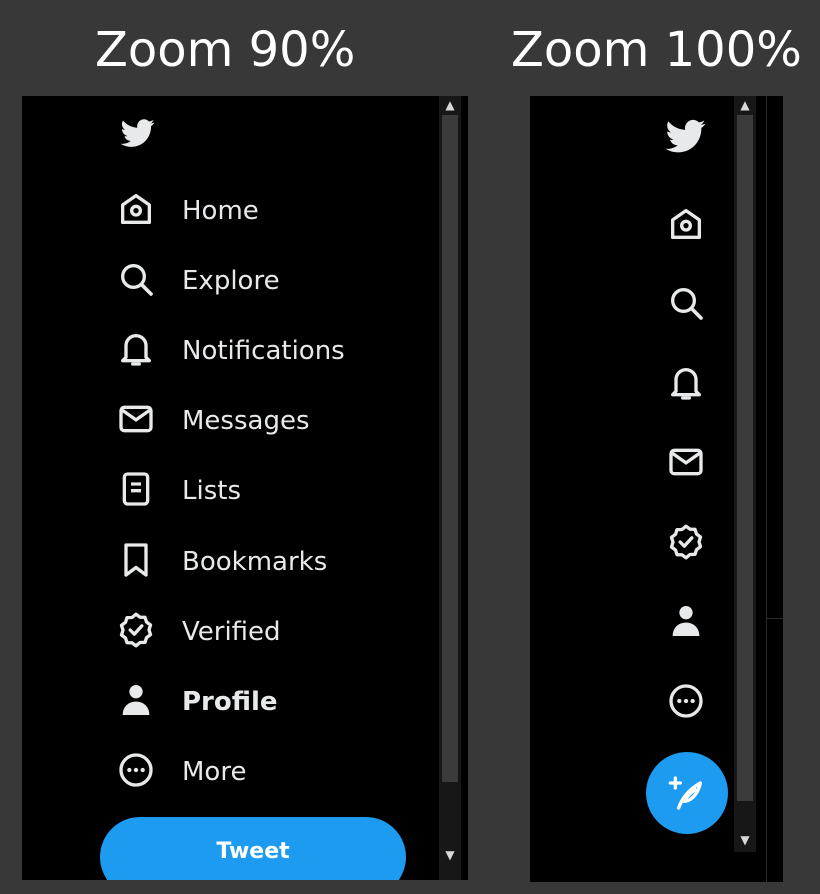 Image resolution: width=820 pixels, height=894 pixels. I want to click on bookmark-icon, so click(136, 562).